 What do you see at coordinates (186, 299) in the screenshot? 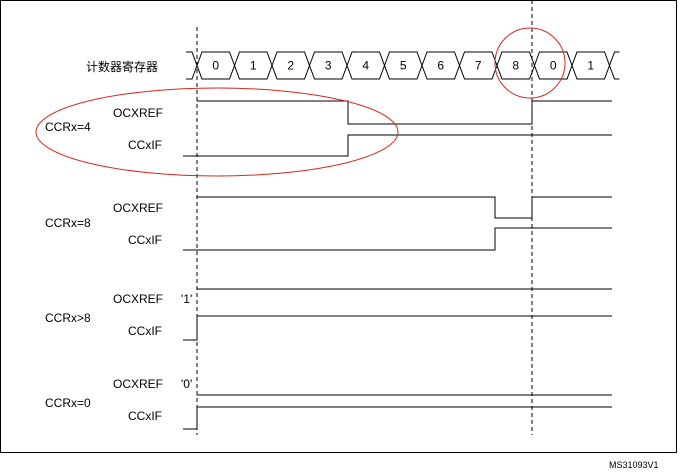
I see `forced-value-ccr-gt-8: '1'` at bounding box center [186, 299].